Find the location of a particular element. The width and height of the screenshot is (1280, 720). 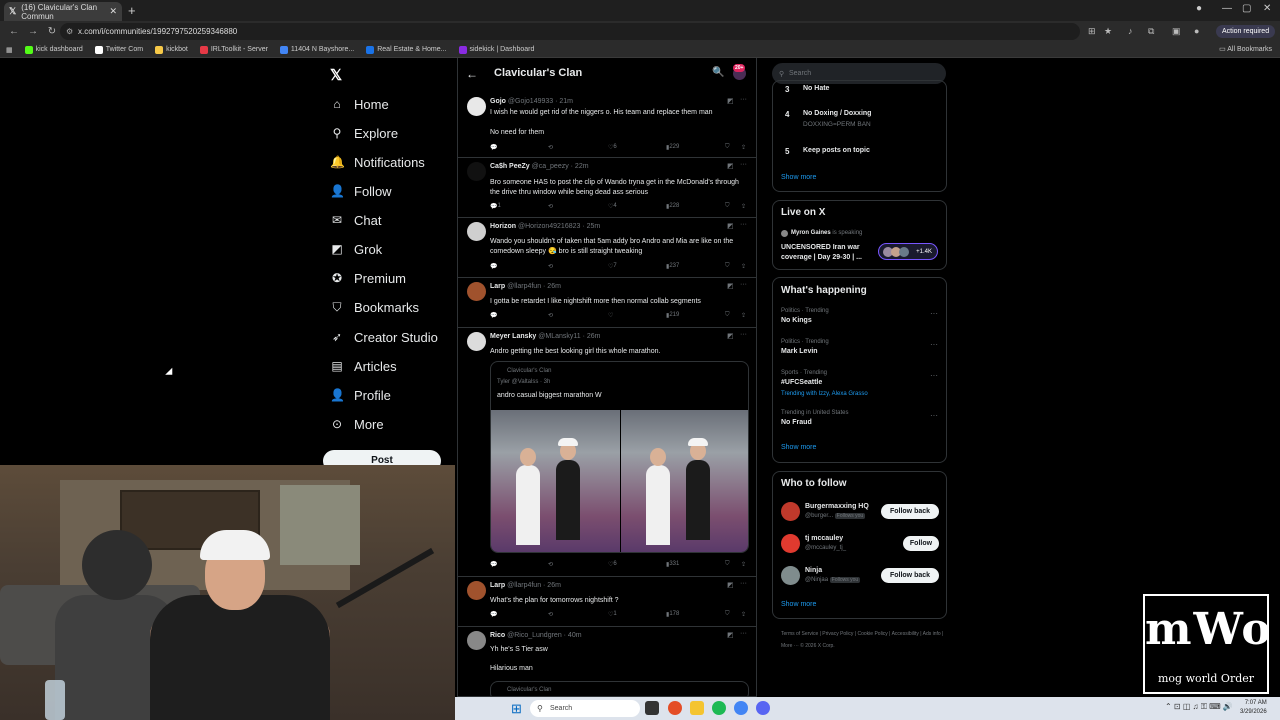

bookmark-item: kickbot is located at coordinates (171, 49).